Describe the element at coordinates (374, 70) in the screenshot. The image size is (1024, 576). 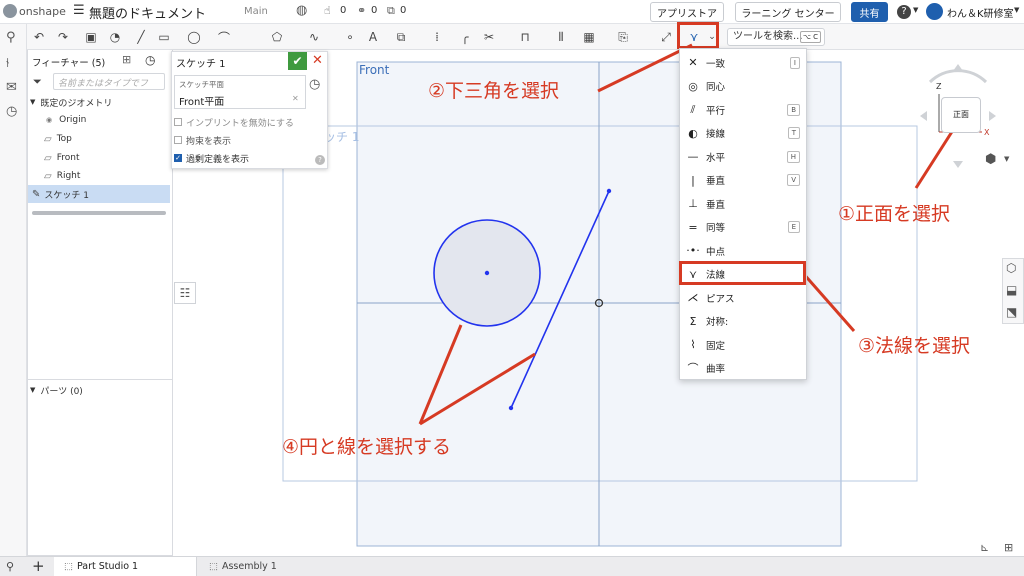
I see `front-plane-label: Front` at that location.